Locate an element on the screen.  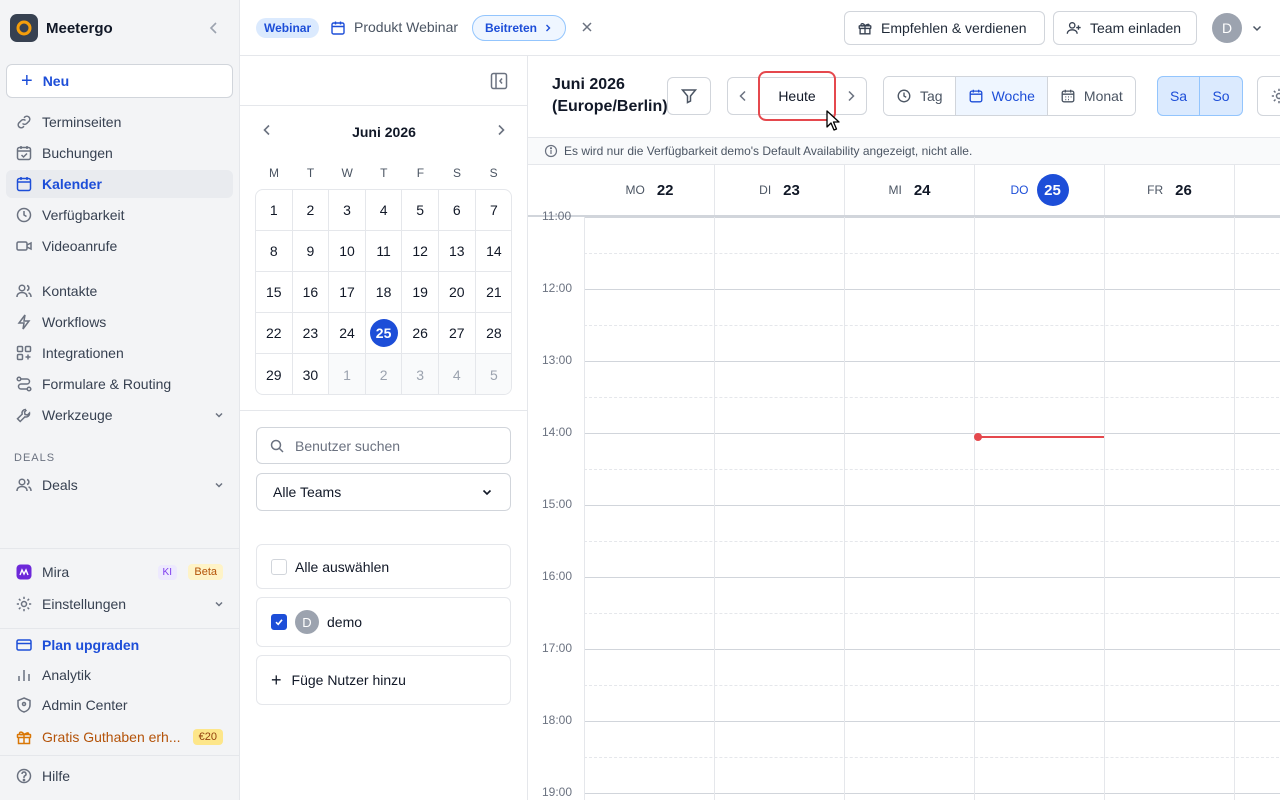
view-day-button: Tag is located at coordinates (920, 96).